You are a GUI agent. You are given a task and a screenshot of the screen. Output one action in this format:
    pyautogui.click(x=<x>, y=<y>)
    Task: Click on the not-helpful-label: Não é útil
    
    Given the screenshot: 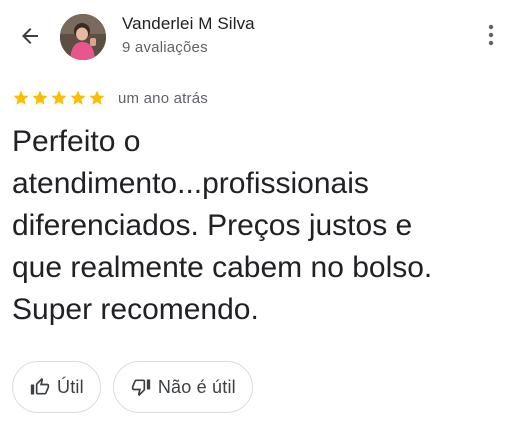 What is the action you would take?
    pyautogui.click(x=196, y=386)
    